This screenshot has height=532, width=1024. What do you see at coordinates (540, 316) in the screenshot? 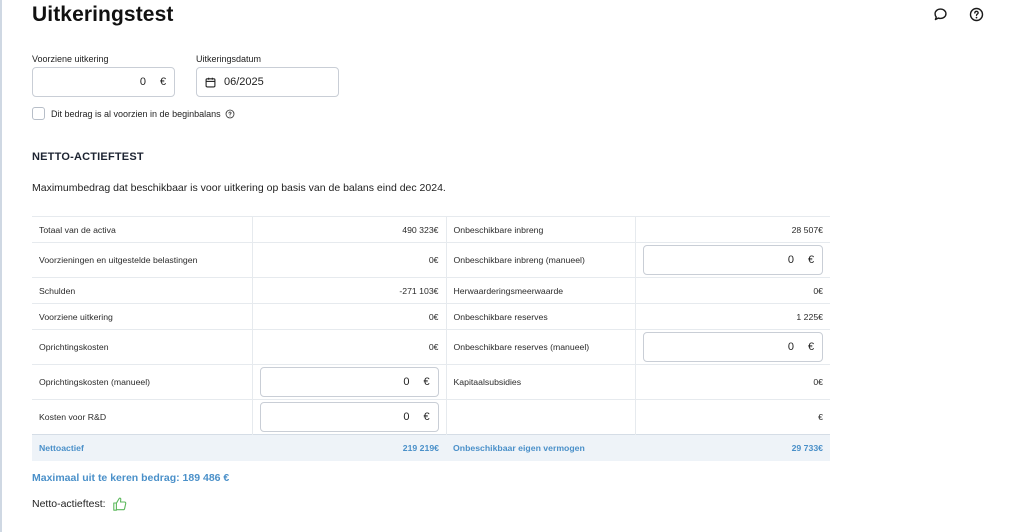
I see `row-label: Onbeschikbare reserves` at bounding box center [540, 316].